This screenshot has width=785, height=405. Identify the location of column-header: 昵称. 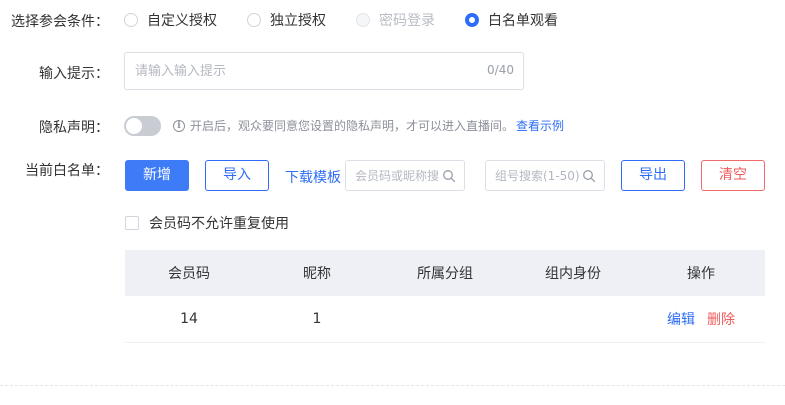
(317, 274).